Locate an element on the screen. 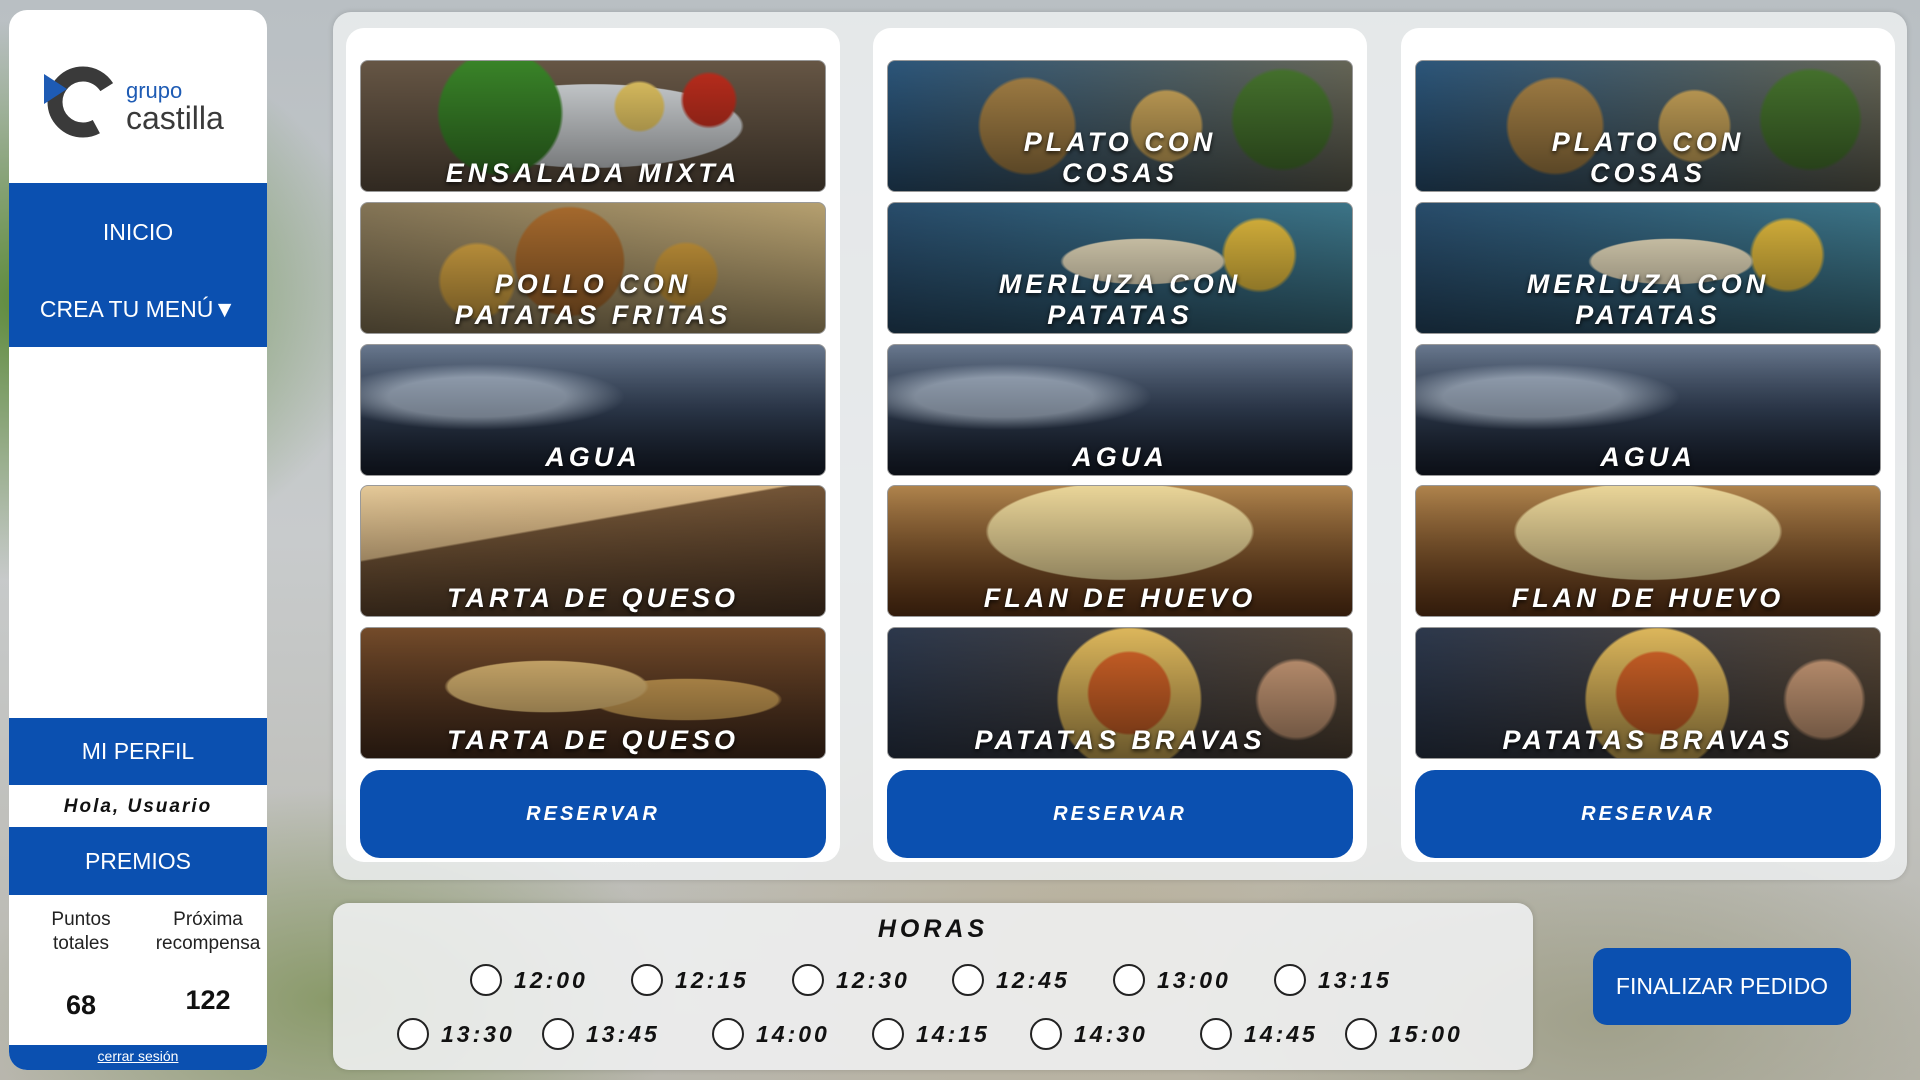 Image resolution: width=1920 pixels, height=1080 pixels. time-label: 14:45 is located at coordinates (1281, 1033).